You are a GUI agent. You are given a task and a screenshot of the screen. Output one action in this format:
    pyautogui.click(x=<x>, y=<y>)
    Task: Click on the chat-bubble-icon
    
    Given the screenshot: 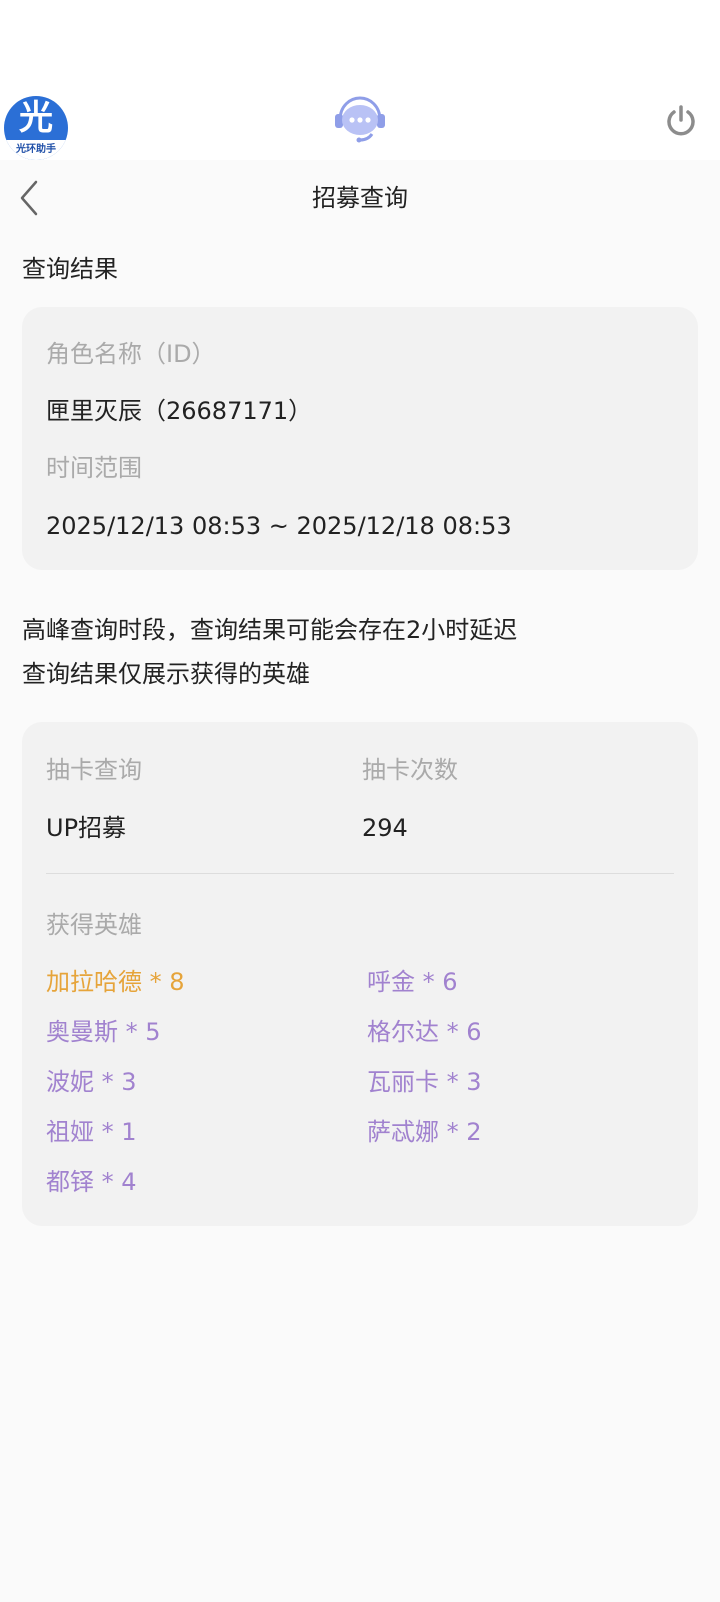 What is the action you would take?
    pyautogui.click(x=360, y=120)
    